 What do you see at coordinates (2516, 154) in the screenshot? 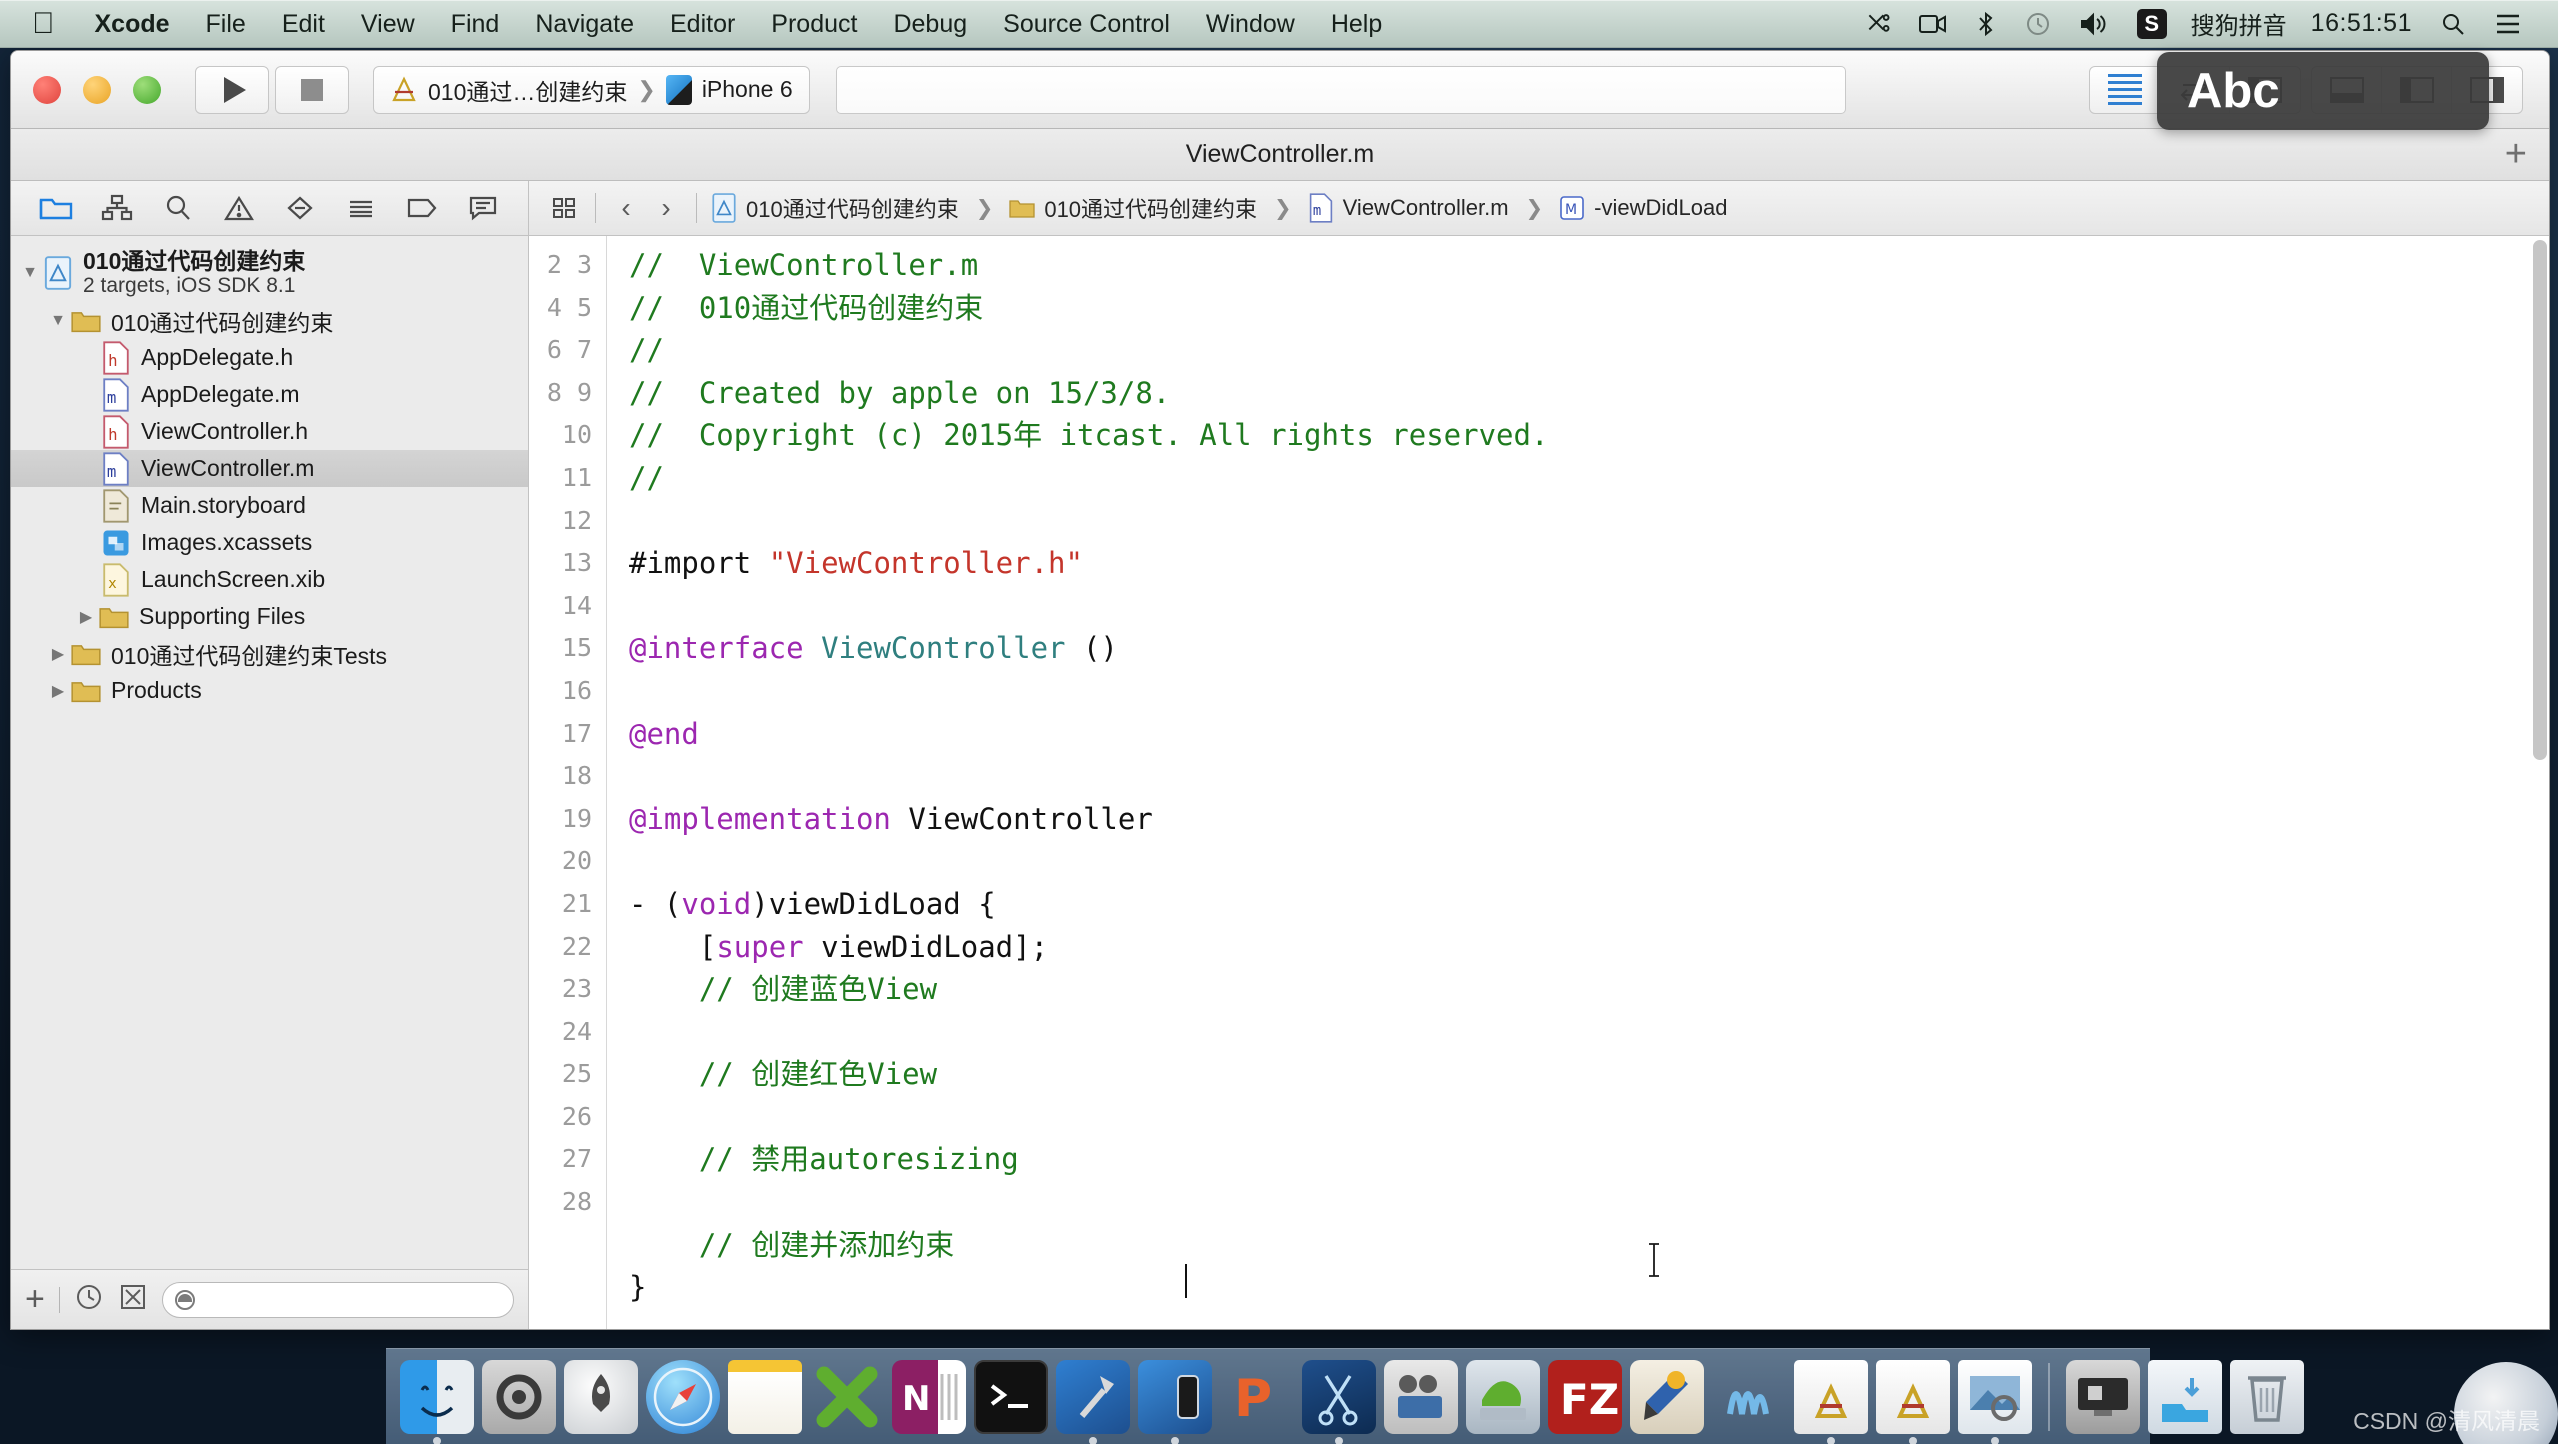
I see `add-editor-button: +` at bounding box center [2516, 154].